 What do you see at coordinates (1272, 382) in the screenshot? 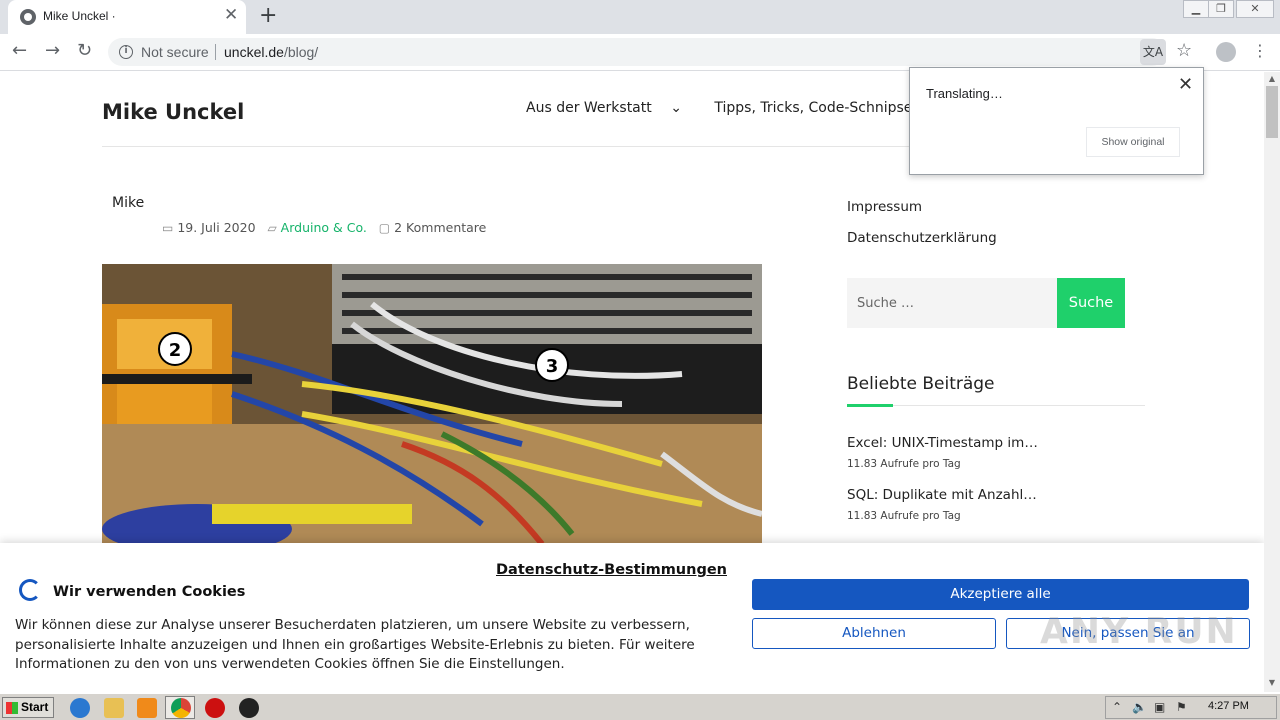
I see `page-scrollbar: ▲ ▼` at bounding box center [1272, 382].